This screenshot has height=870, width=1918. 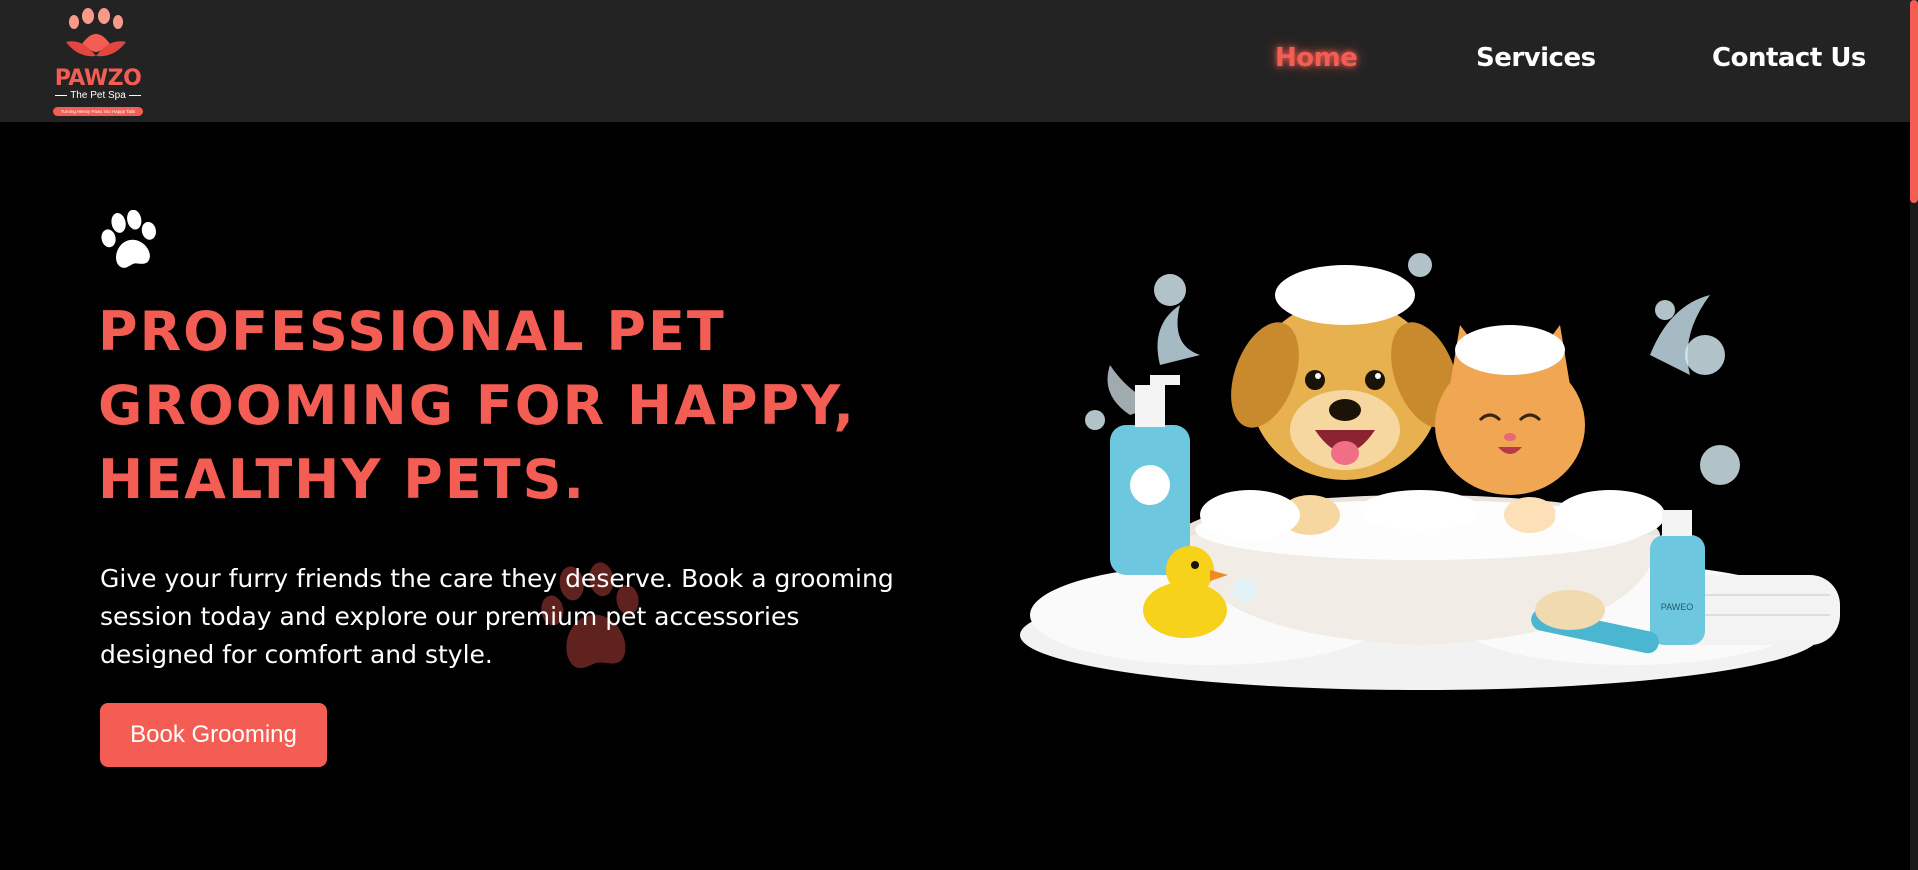 What do you see at coordinates (1789, 58) in the screenshot?
I see `nav-contact-us: Contact Us` at bounding box center [1789, 58].